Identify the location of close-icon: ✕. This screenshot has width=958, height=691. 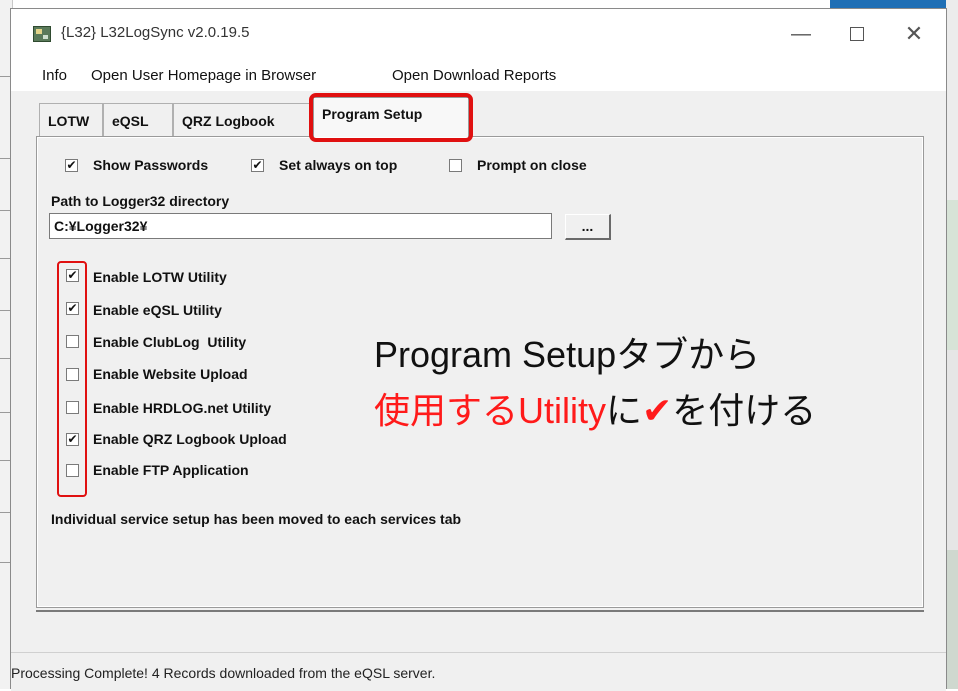
(914, 33).